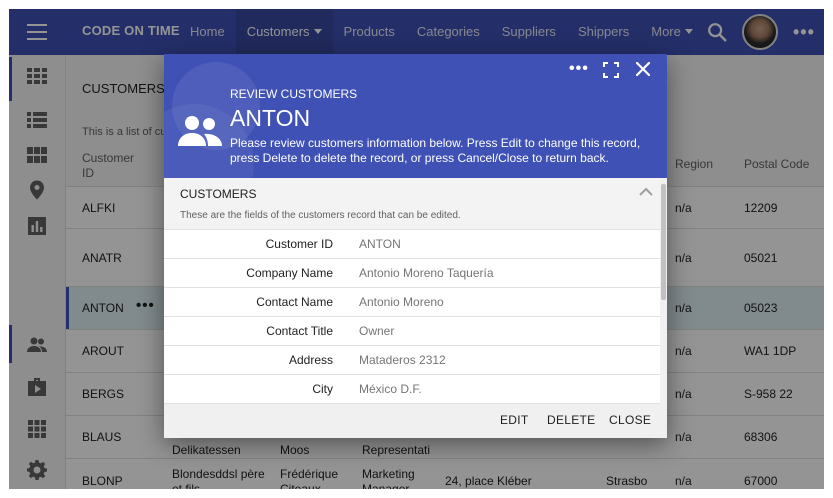 The height and width of the screenshot is (498, 833). Describe the element at coordinates (299, 244) in the screenshot. I see `field-label: Customer ID` at that location.